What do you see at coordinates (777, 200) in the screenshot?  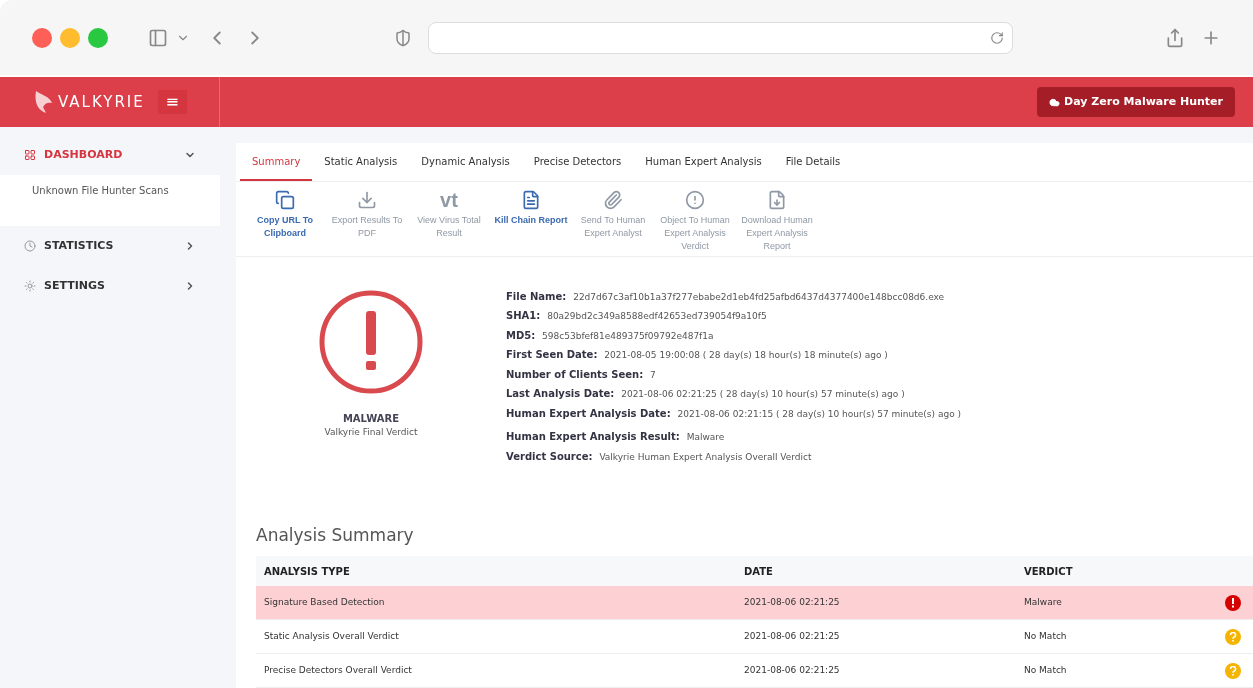 I see `download-icon` at bounding box center [777, 200].